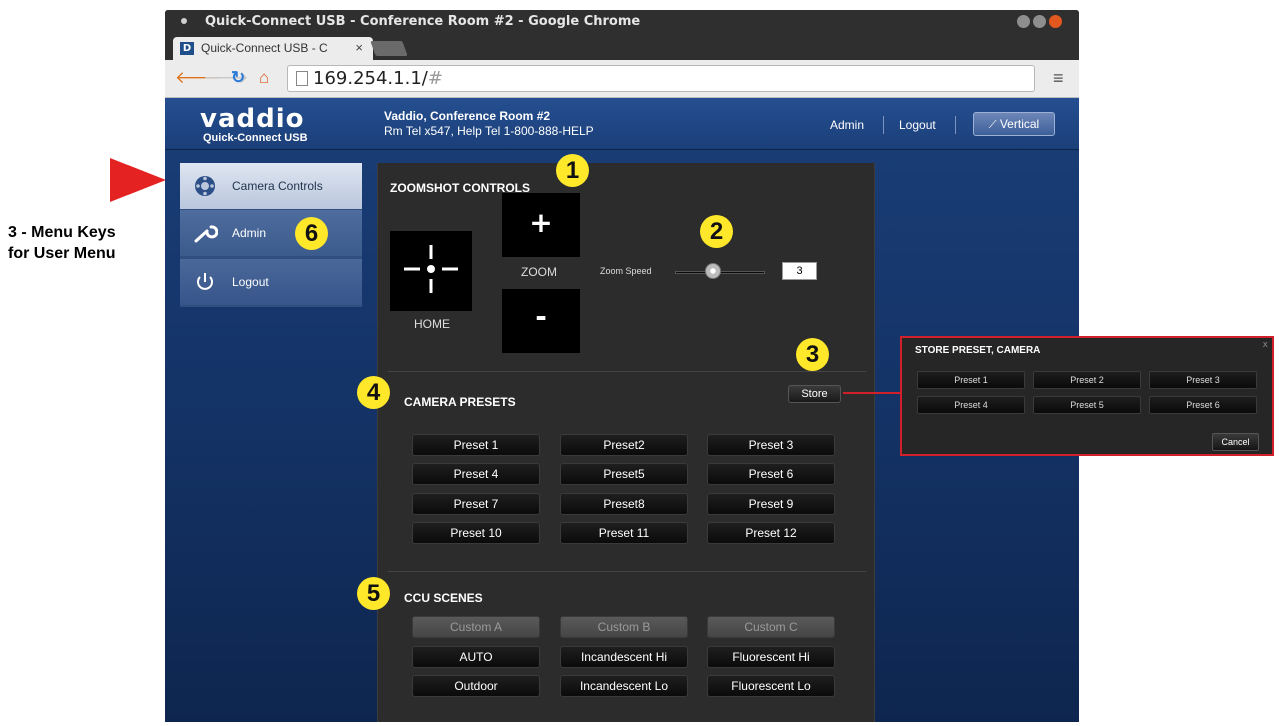 The image size is (1279, 726). I want to click on preset-button: Preset 12, so click(771, 533).